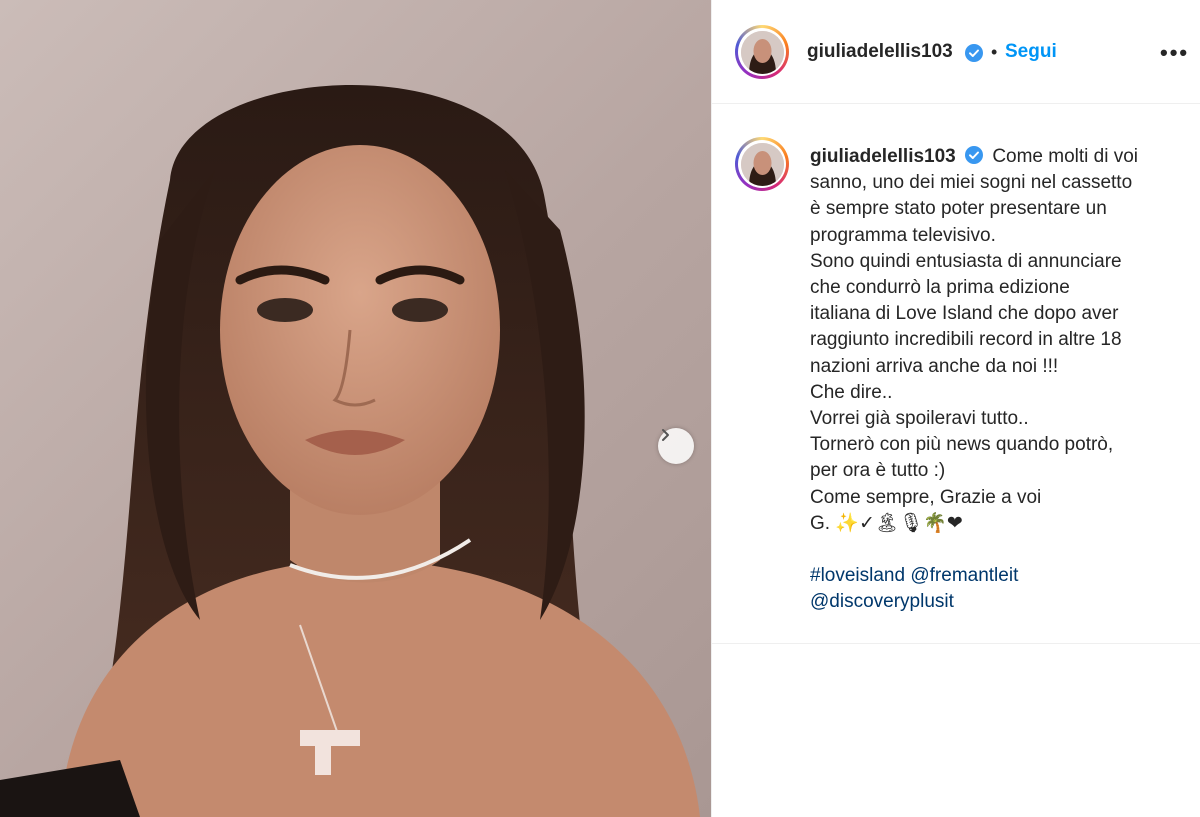  I want to click on post-username: giuliadelellis103, so click(880, 52).